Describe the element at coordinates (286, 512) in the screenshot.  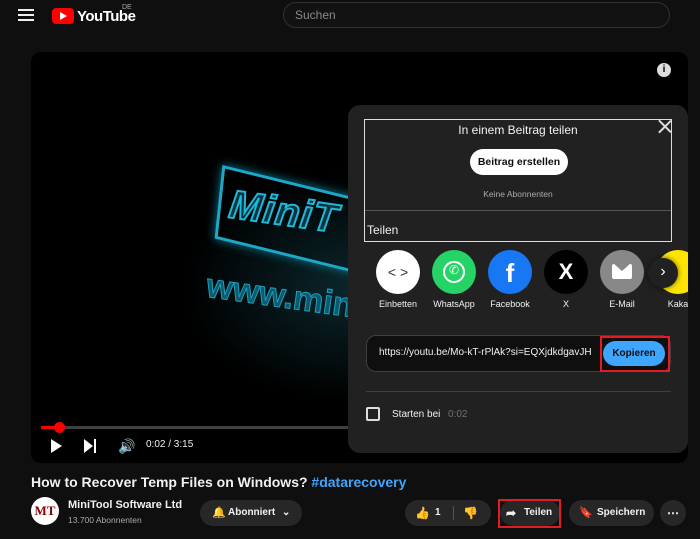
I see `chevron-down-icon: ⌄` at that location.